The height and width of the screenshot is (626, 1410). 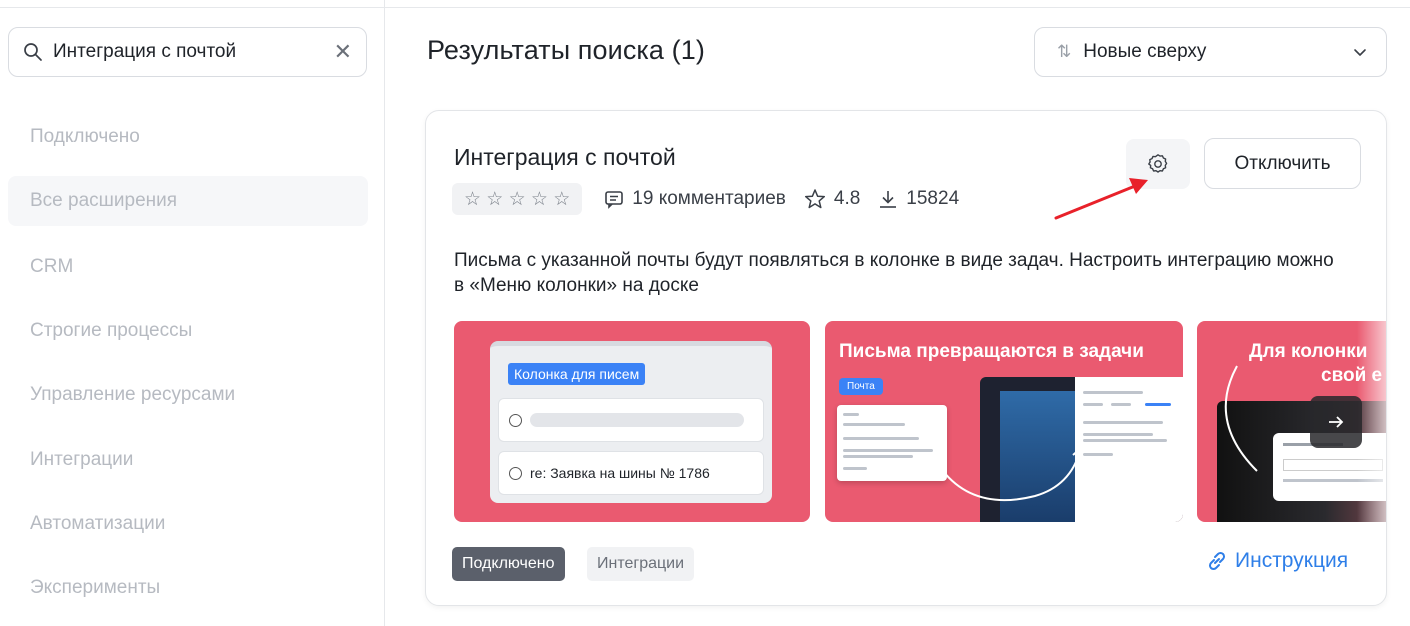 What do you see at coordinates (188, 588) in the screenshot?
I see `sidebar-item-experiments: Эксперименты` at bounding box center [188, 588].